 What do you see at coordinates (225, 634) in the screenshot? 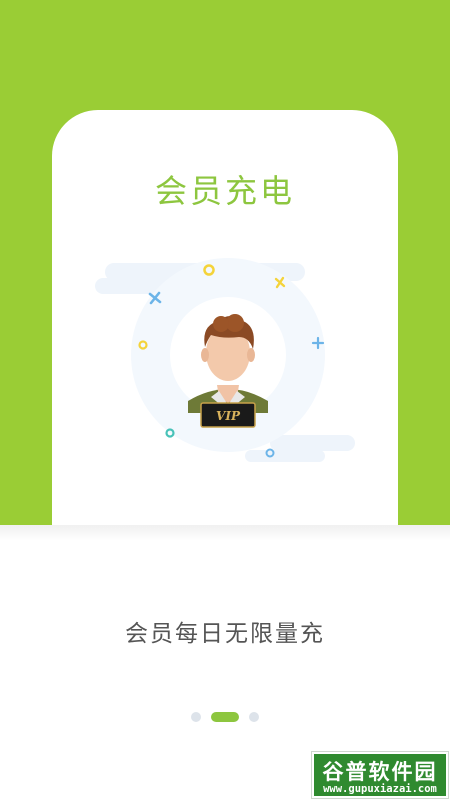
I see `page-subtitle: 会员每日无限量充` at bounding box center [225, 634].